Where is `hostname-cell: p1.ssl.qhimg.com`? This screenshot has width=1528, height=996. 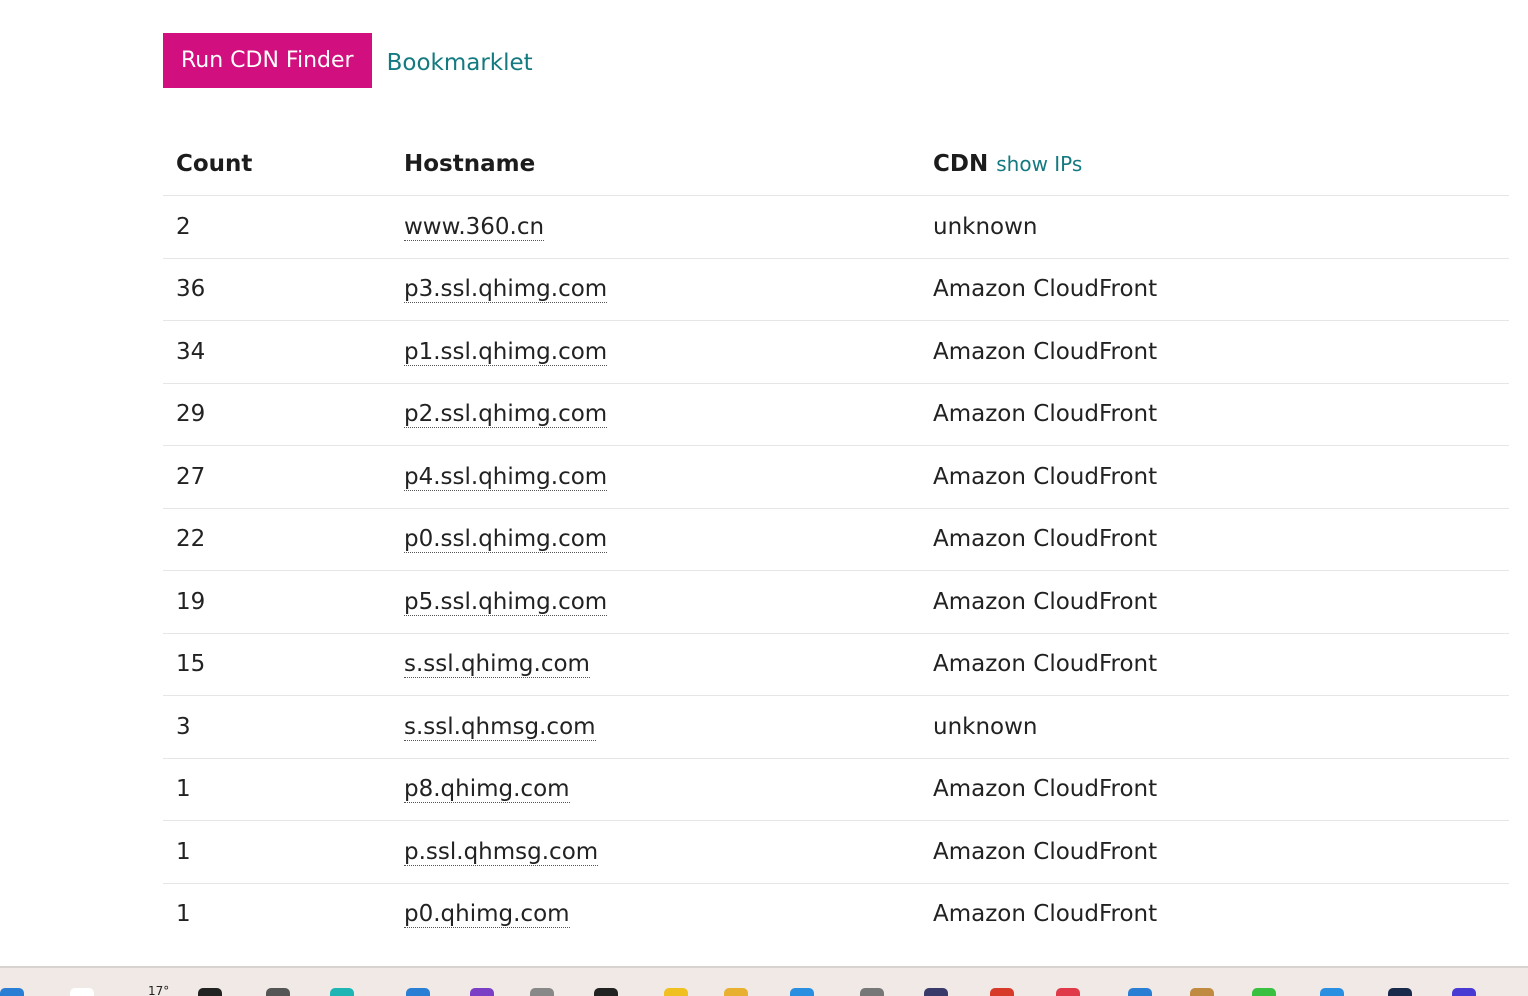
hostname-cell: p1.ssl.qhimg.com is located at coordinates (655, 352).